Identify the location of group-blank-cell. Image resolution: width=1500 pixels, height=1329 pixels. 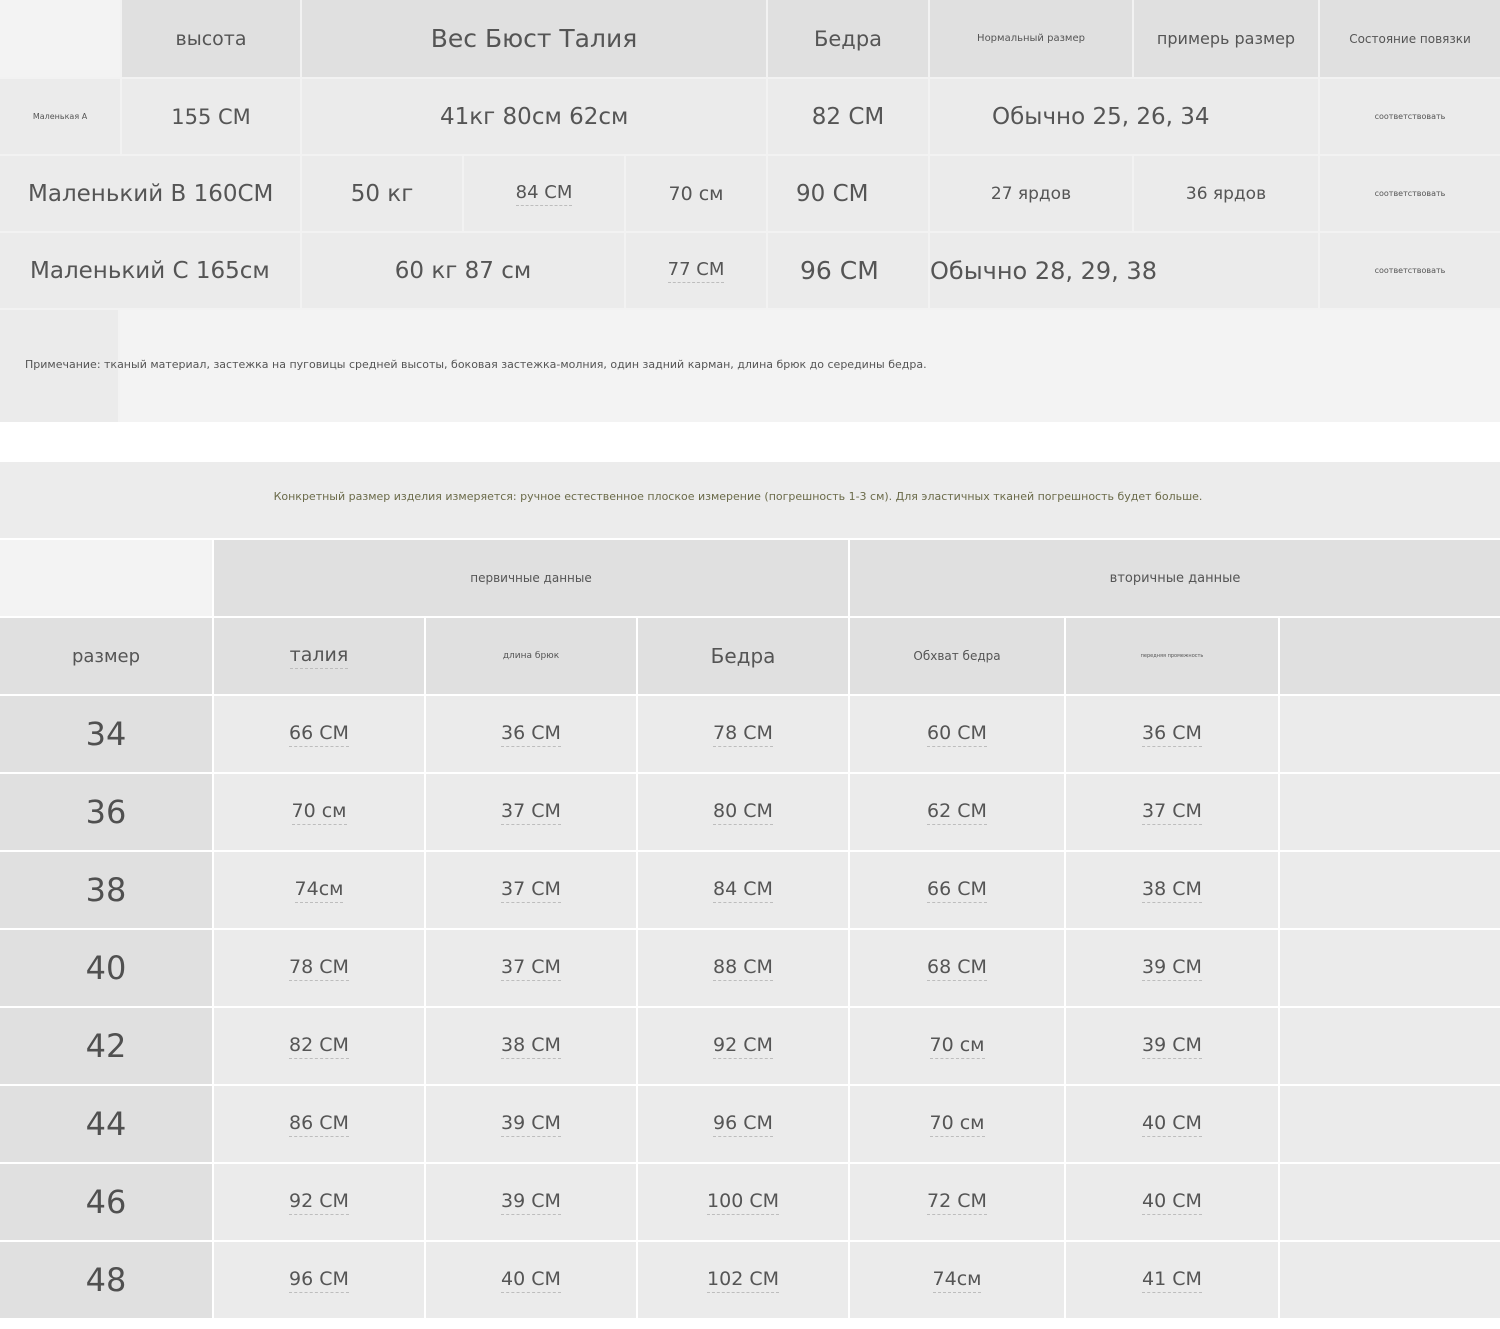
(106, 578).